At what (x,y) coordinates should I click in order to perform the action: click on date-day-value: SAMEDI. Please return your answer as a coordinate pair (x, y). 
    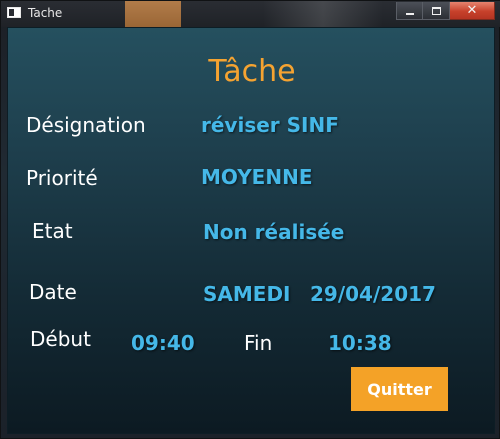
    Looking at the image, I should click on (247, 294).